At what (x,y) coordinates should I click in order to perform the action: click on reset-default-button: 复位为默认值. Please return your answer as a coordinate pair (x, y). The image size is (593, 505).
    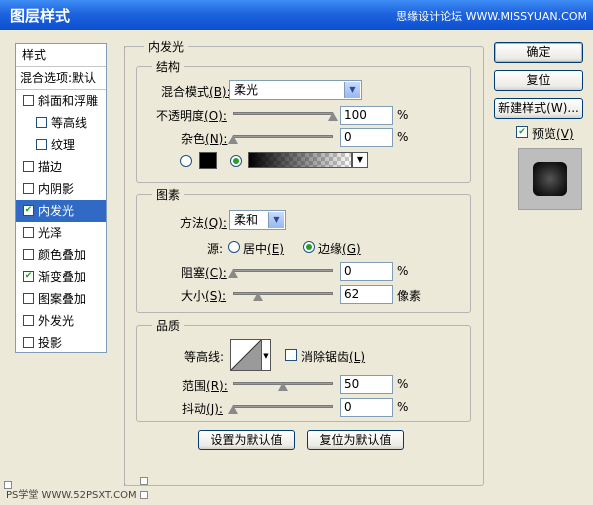
    Looking at the image, I should click on (355, 440).